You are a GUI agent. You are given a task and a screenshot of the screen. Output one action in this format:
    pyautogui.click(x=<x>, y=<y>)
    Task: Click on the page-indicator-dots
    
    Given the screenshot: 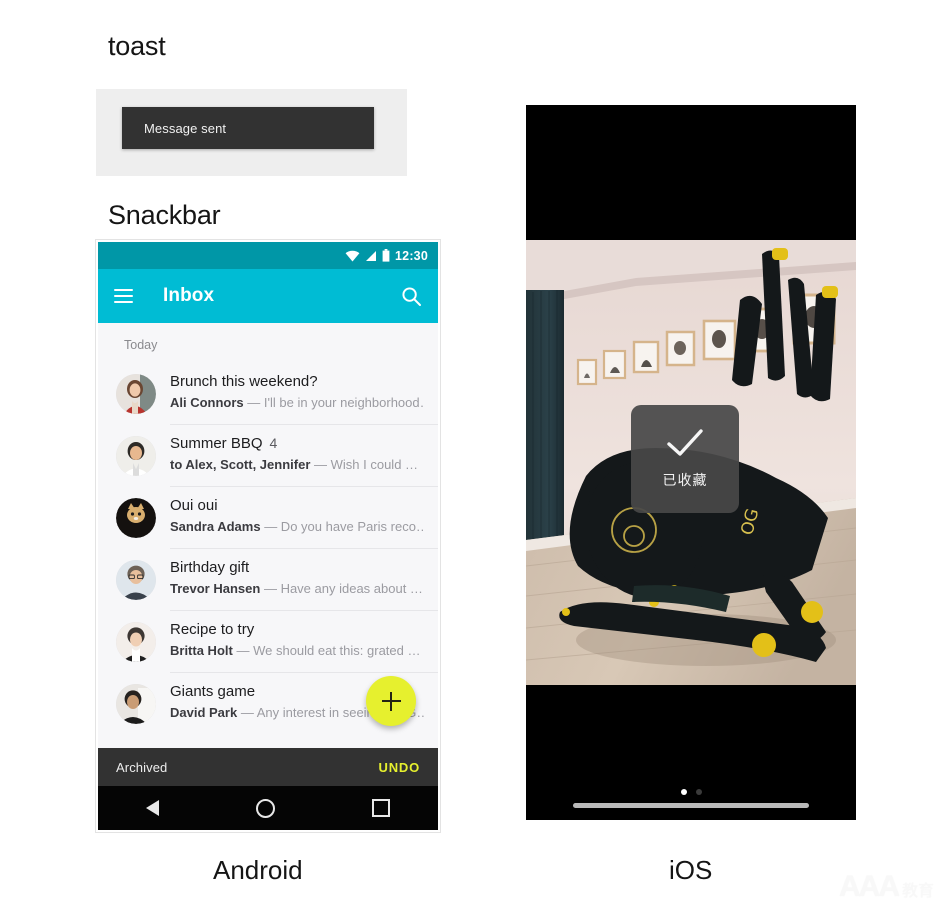 What is the action you would take?
    pyautogui.click(x=691, y=792)
    